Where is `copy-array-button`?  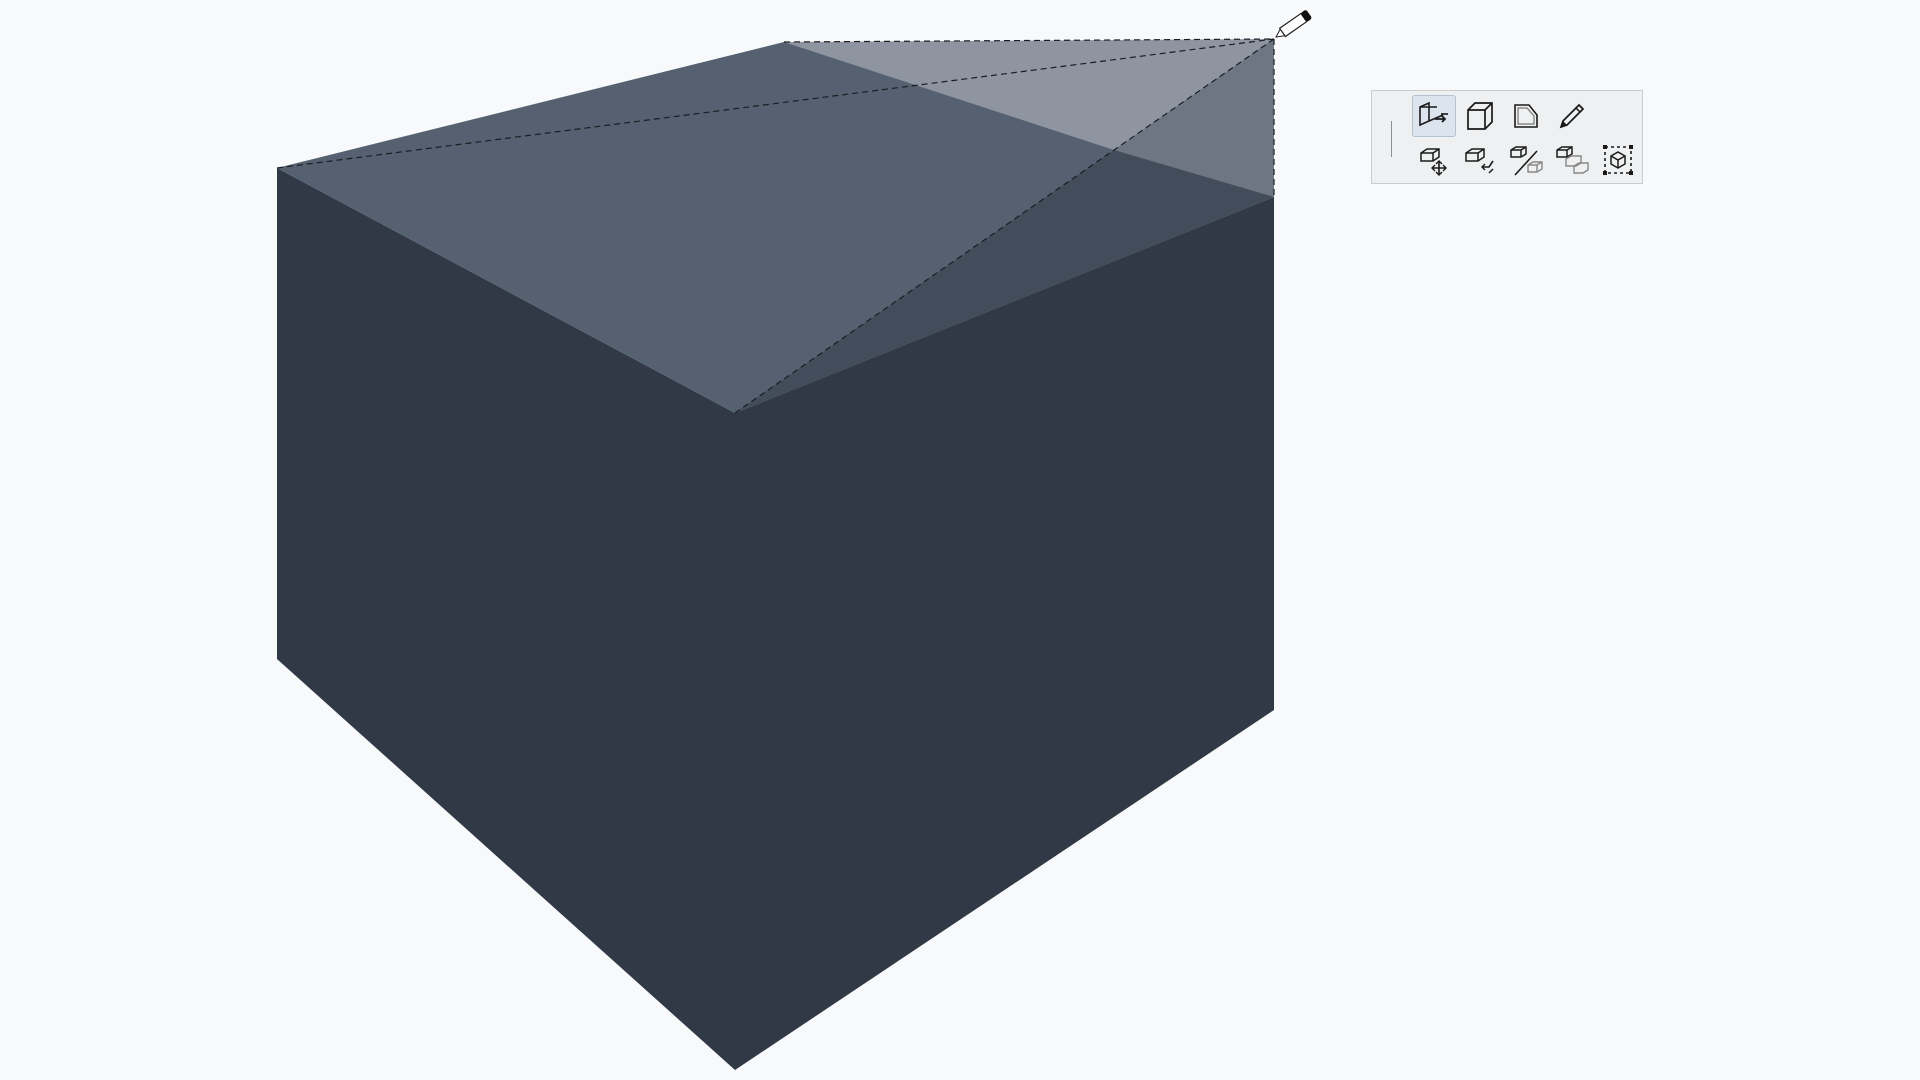
copy-array-button is located at coordinates (1572, 160).